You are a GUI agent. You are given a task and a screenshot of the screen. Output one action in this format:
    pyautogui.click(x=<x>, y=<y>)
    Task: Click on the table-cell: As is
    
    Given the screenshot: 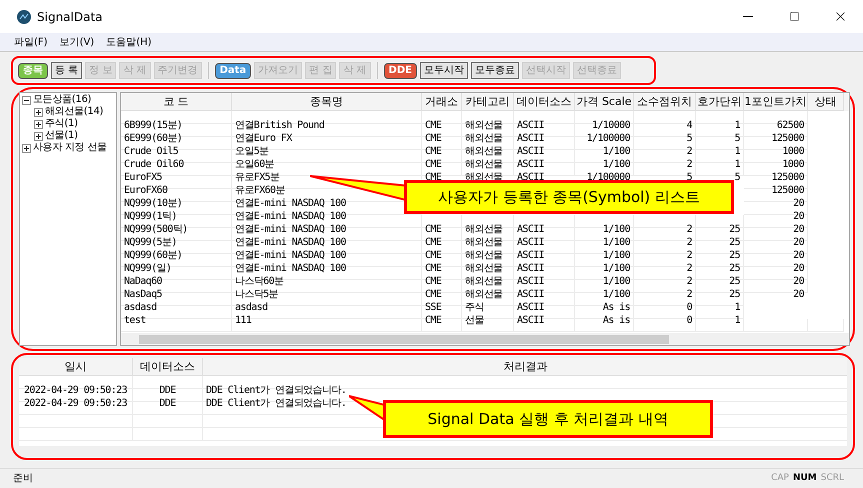 What is the action you would take?
    pyautogui.click(x=616, y=320)
    